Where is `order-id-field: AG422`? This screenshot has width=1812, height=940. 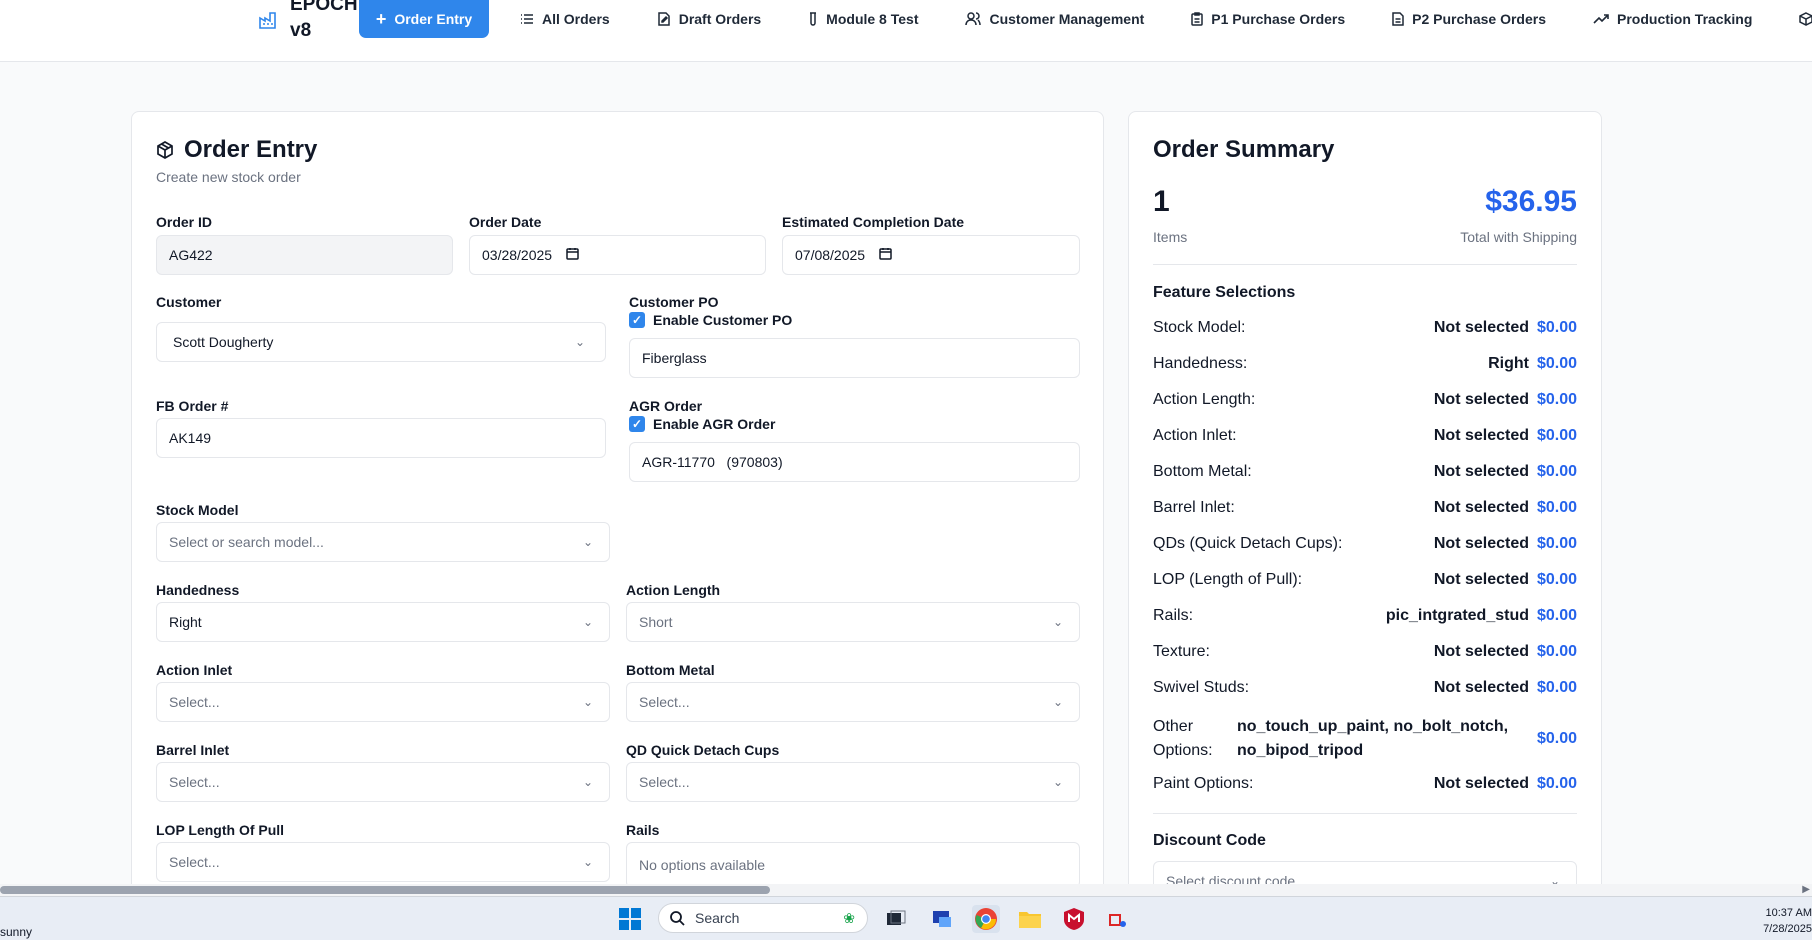 order-id-field: AG422 is located at coordinates (304, 255).